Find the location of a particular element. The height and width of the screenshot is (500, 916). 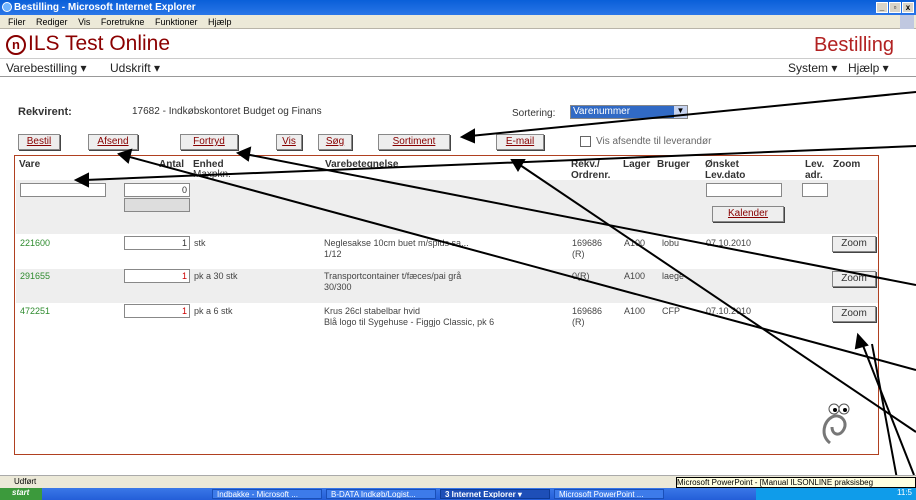

varebetegnelse-text: Krus 26cl stabelbar hvid is located at coordinates (372, 311).